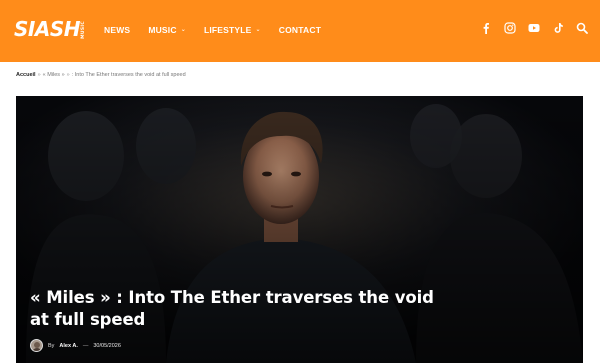 This screenshot has width=600, height=363. What do you see at coordinates (107, 345) in the screenshot?
I see `article-date: 30/05/2026` at bounding box center [107, 345].